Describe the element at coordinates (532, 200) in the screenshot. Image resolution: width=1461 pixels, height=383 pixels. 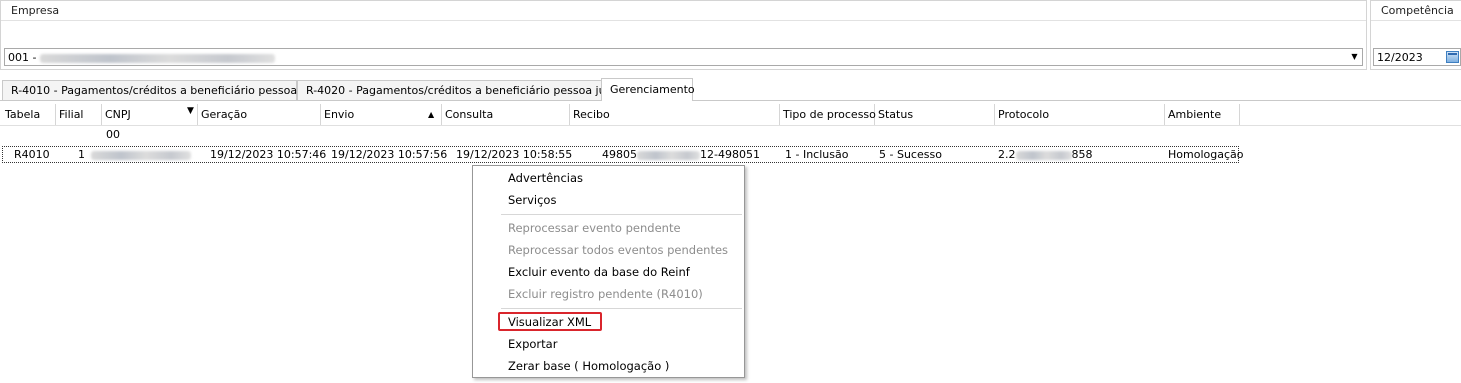
I see `menu-item-servicos: Serviços` at that location.